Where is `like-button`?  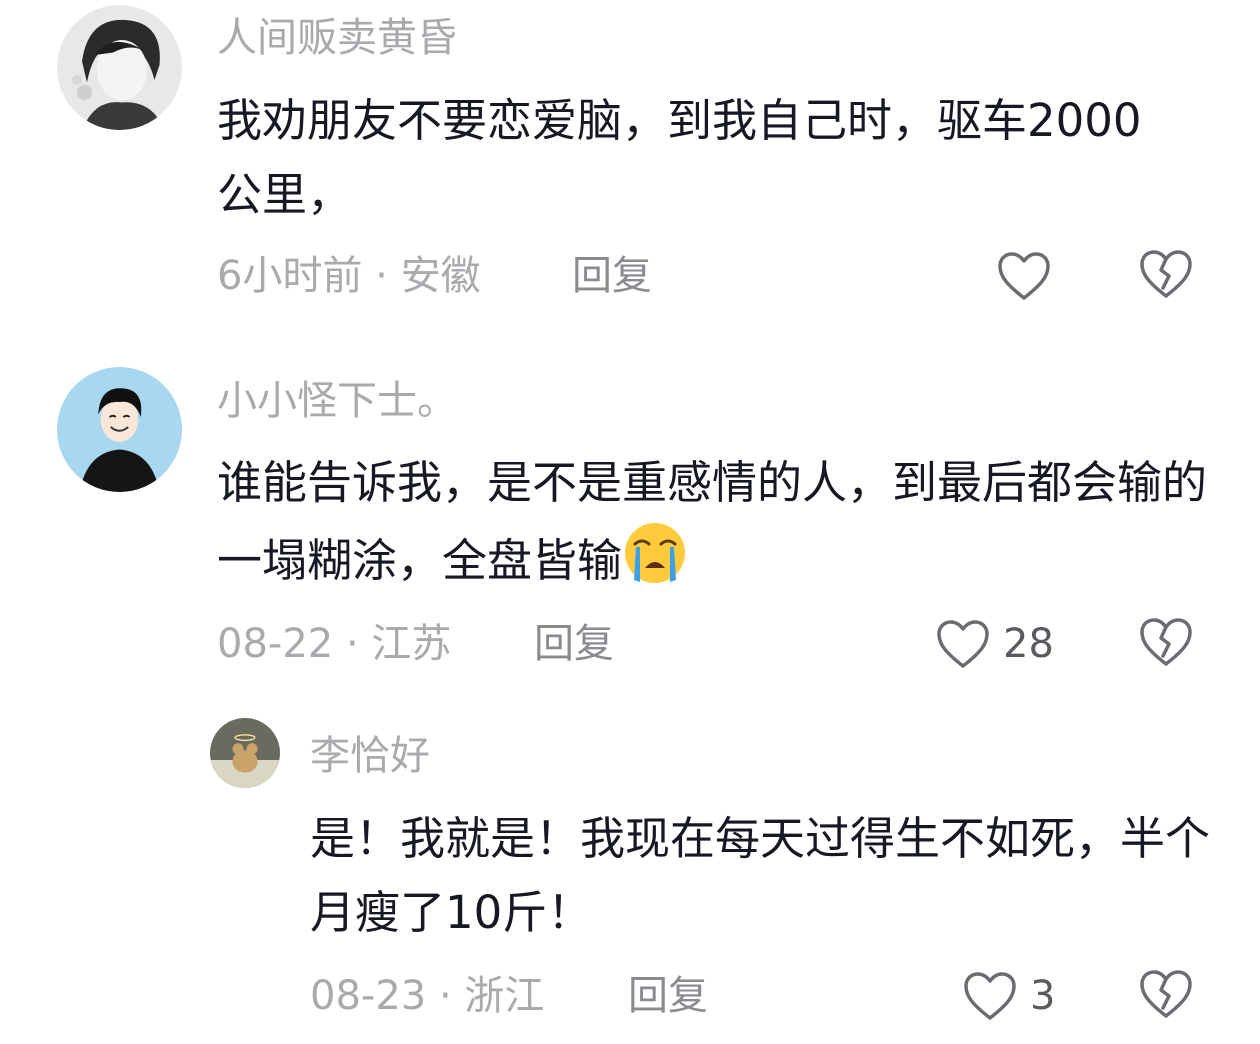 like-button is located at coordinates (1024, 276).